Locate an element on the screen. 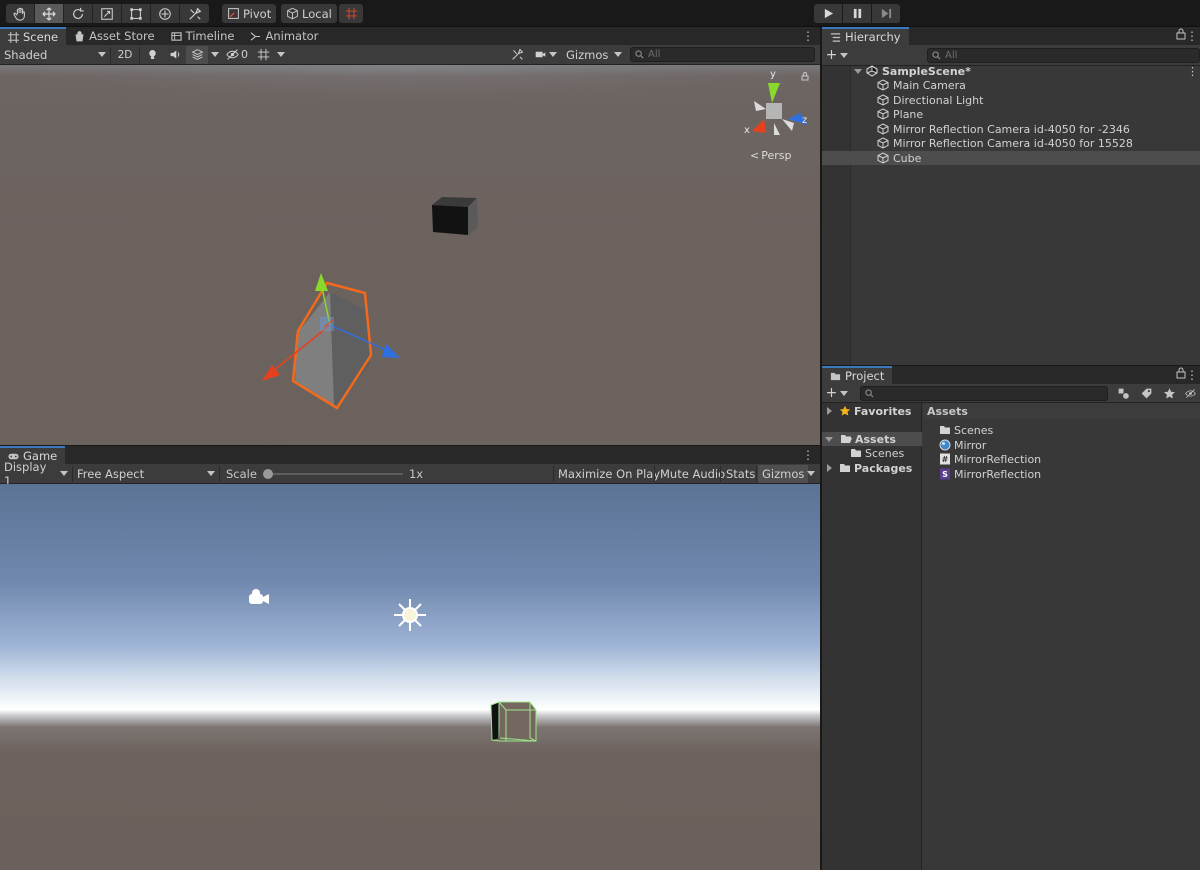 The height and width of the screenshot is (870, 1200). grid-visibility-toggle is located at coordinates (263, 55).